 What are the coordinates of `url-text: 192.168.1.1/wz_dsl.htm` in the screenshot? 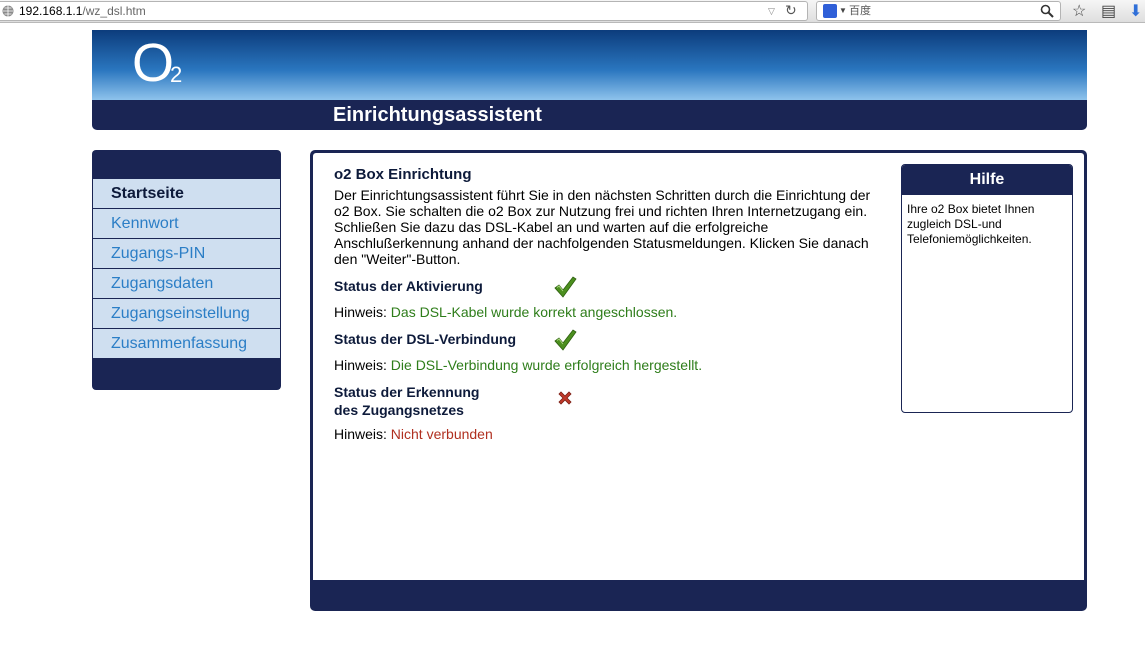 It's located at (82, 11).